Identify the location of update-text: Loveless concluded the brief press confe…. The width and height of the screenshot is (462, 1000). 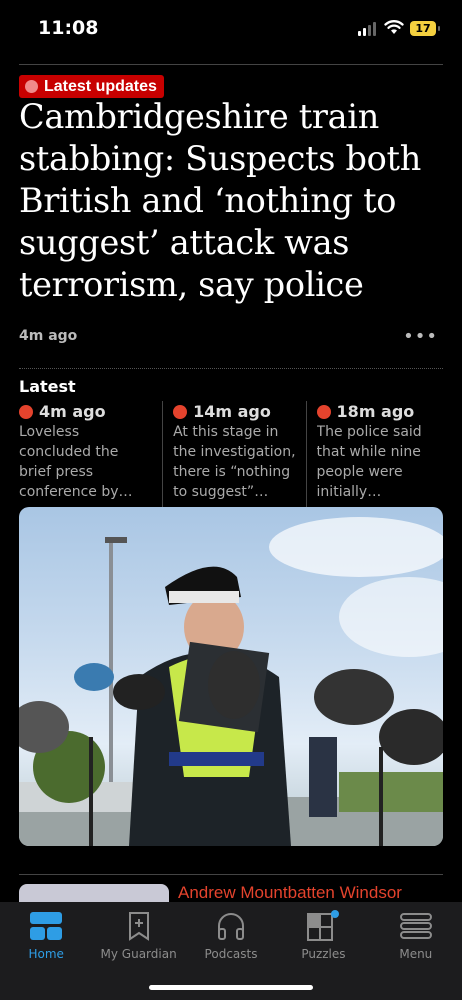
(69, 462).